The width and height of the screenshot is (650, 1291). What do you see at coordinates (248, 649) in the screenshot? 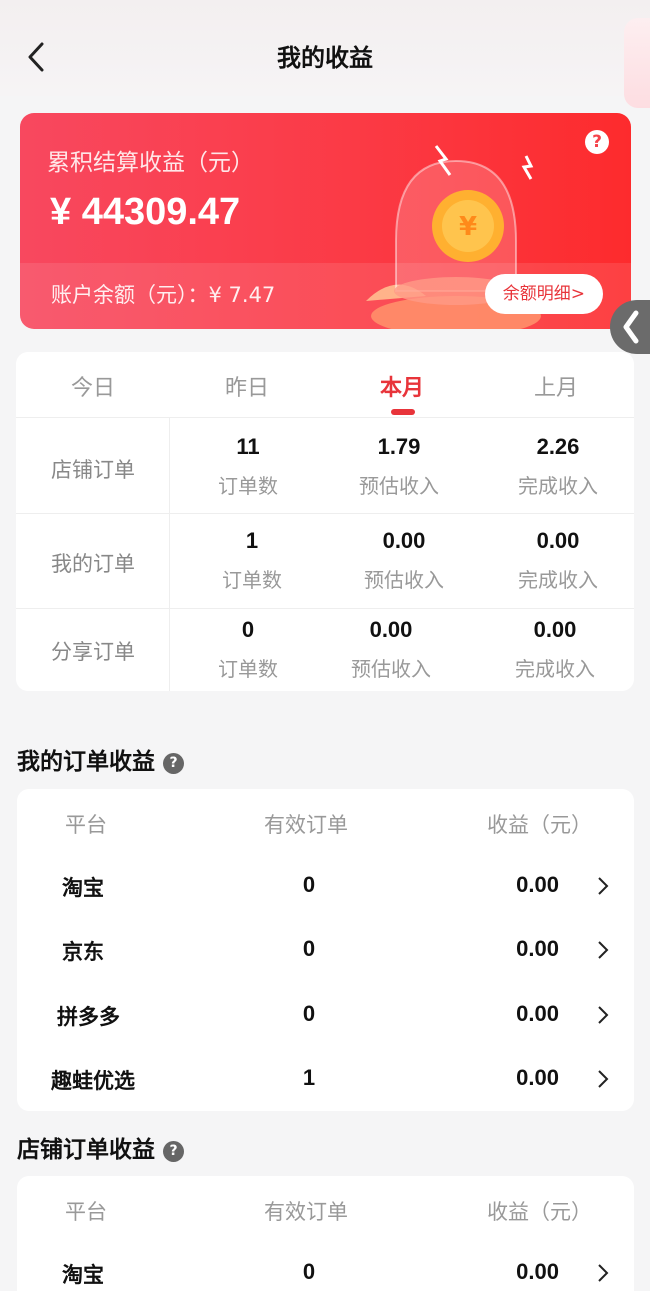
I see `stat-cell: 0 订单数` at bounding box center [248, 649].